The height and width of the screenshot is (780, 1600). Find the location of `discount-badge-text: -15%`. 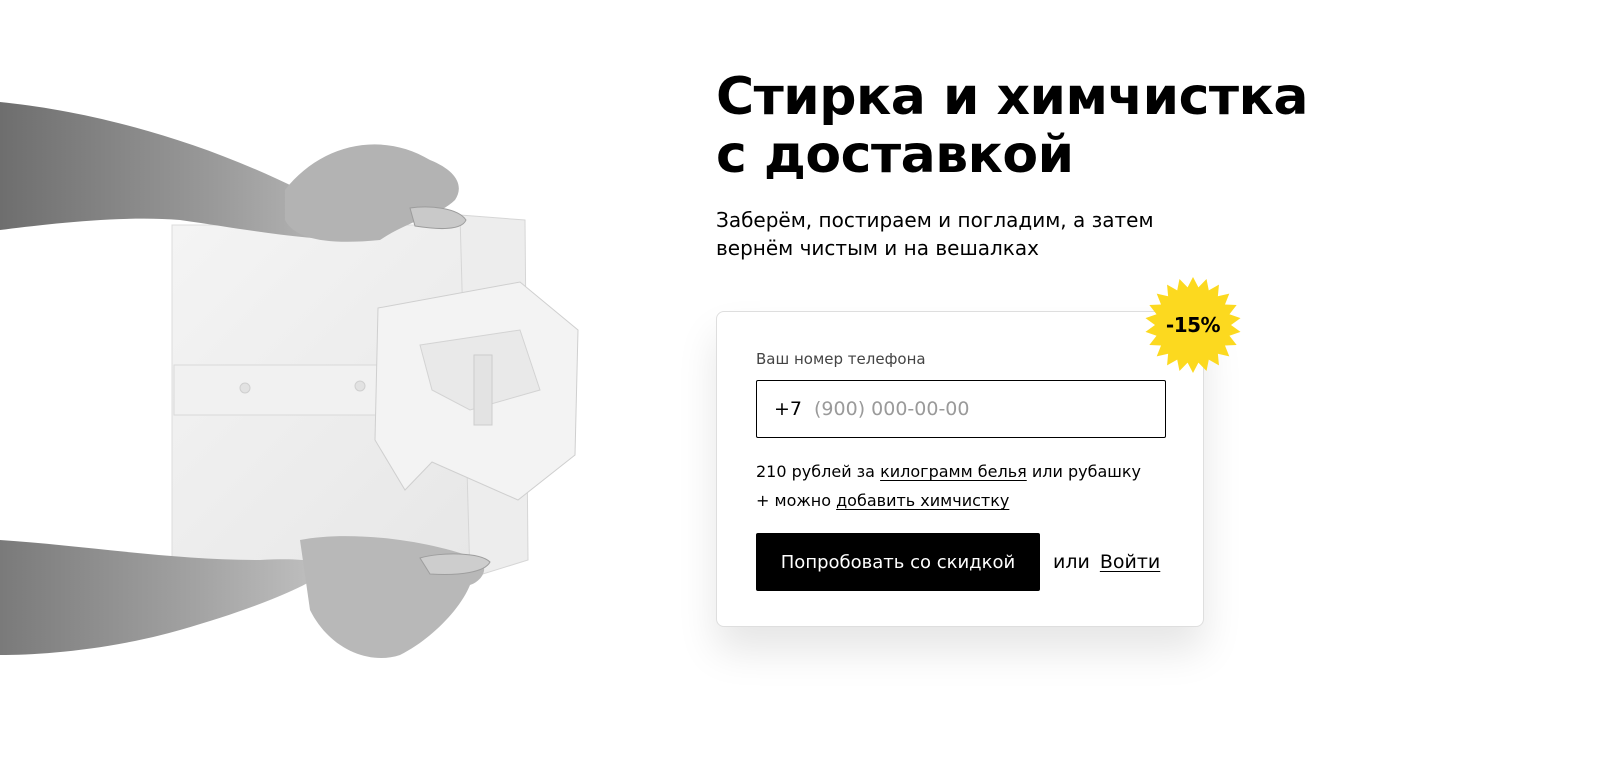

discount-badge-text: -15% is located at coordinates (1193, 325).